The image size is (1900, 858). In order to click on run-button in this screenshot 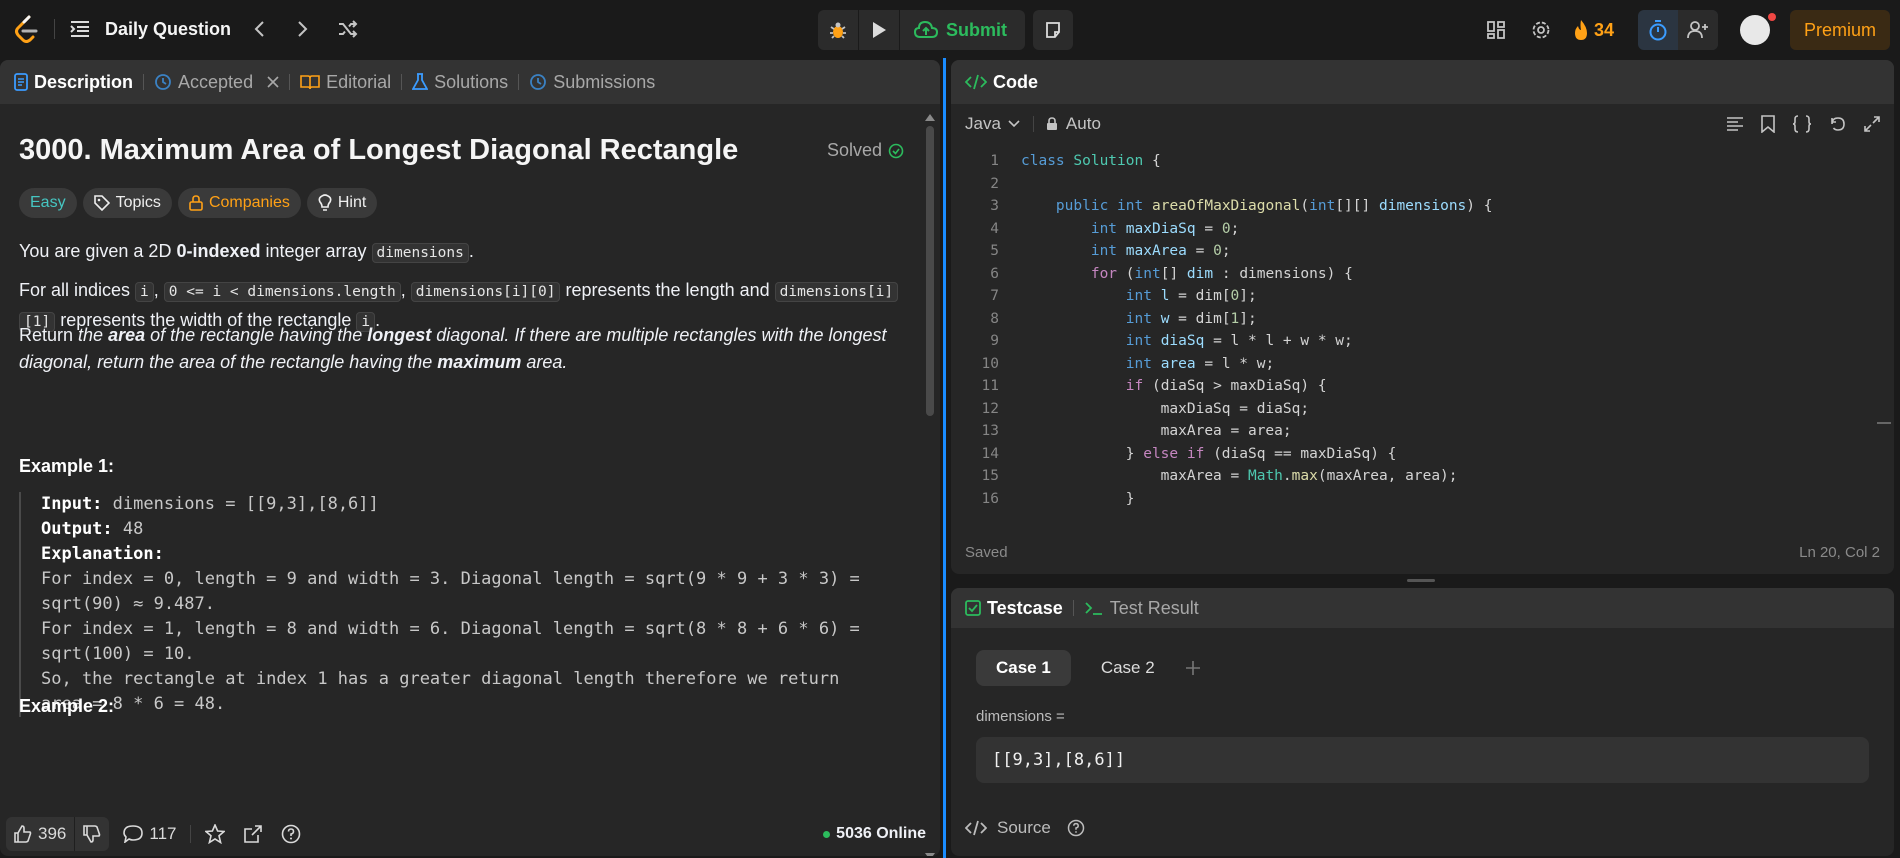, I will do `click(879, 30)`.